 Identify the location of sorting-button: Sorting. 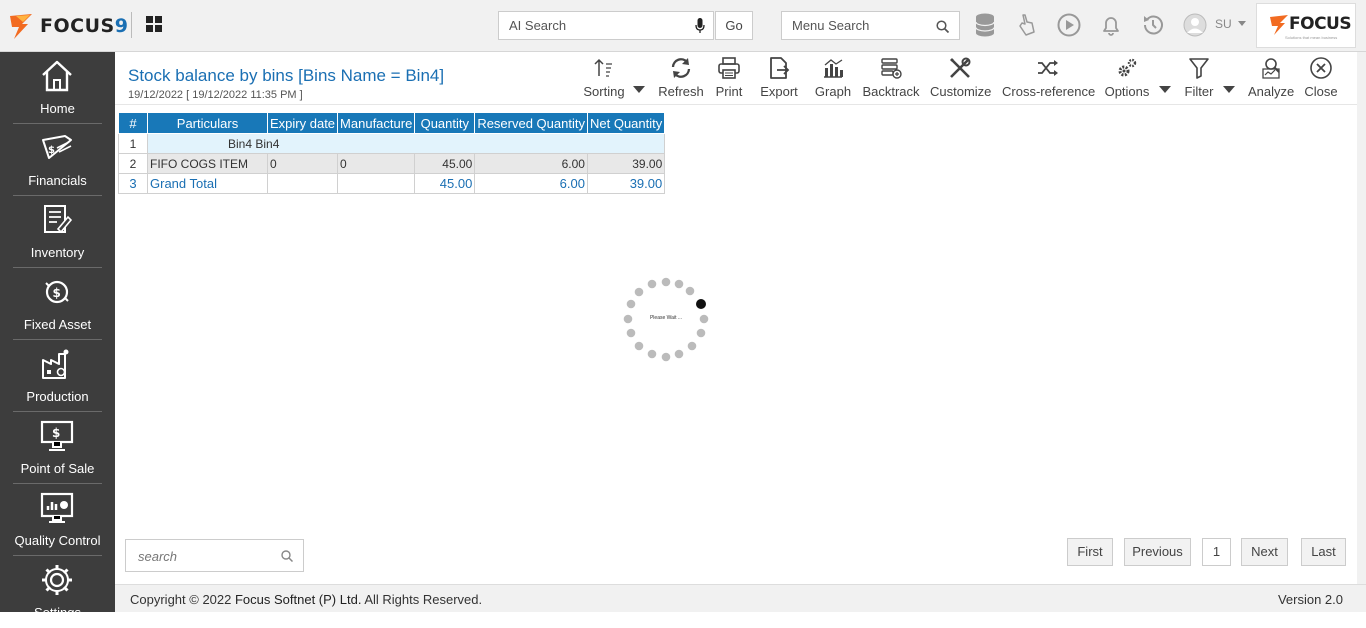
(604, 79).